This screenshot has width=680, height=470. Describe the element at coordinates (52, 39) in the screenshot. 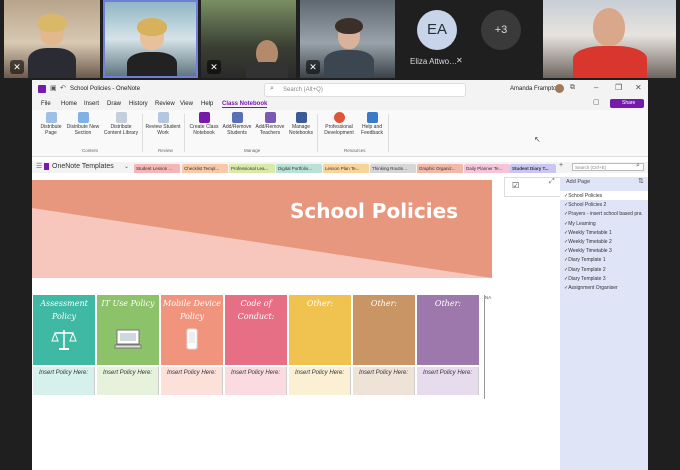

I see `participant-video-1: ✕` at that location.